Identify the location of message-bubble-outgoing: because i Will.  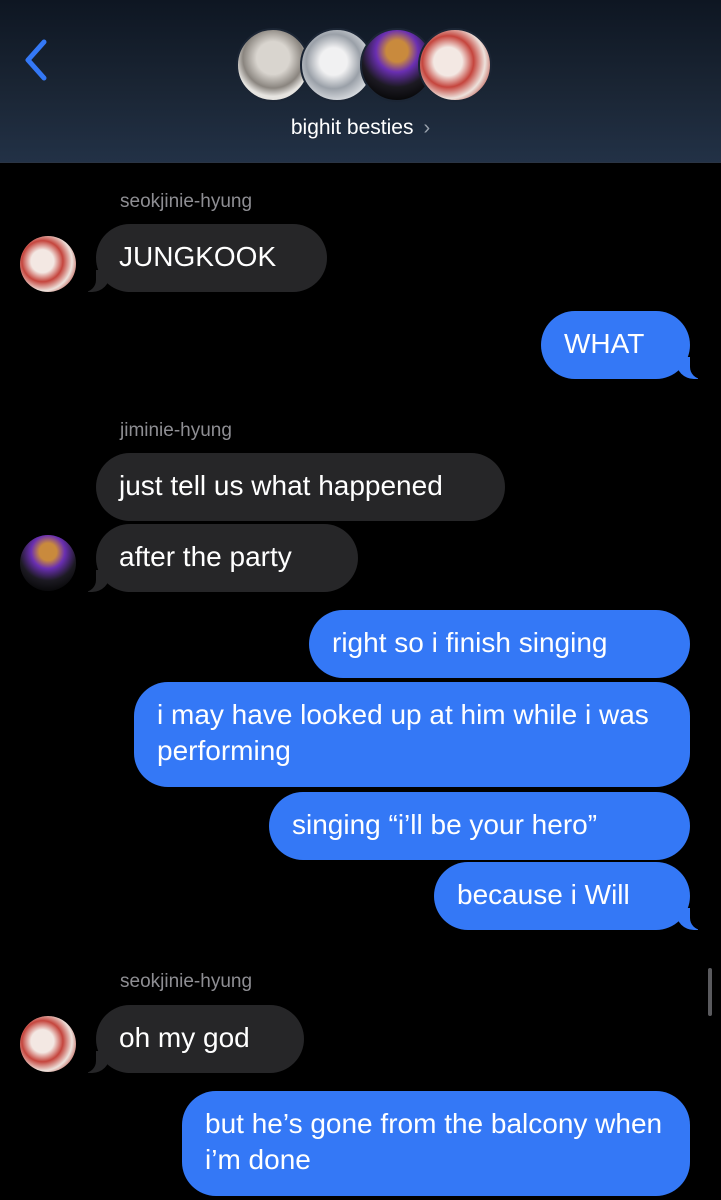
(569, 896).